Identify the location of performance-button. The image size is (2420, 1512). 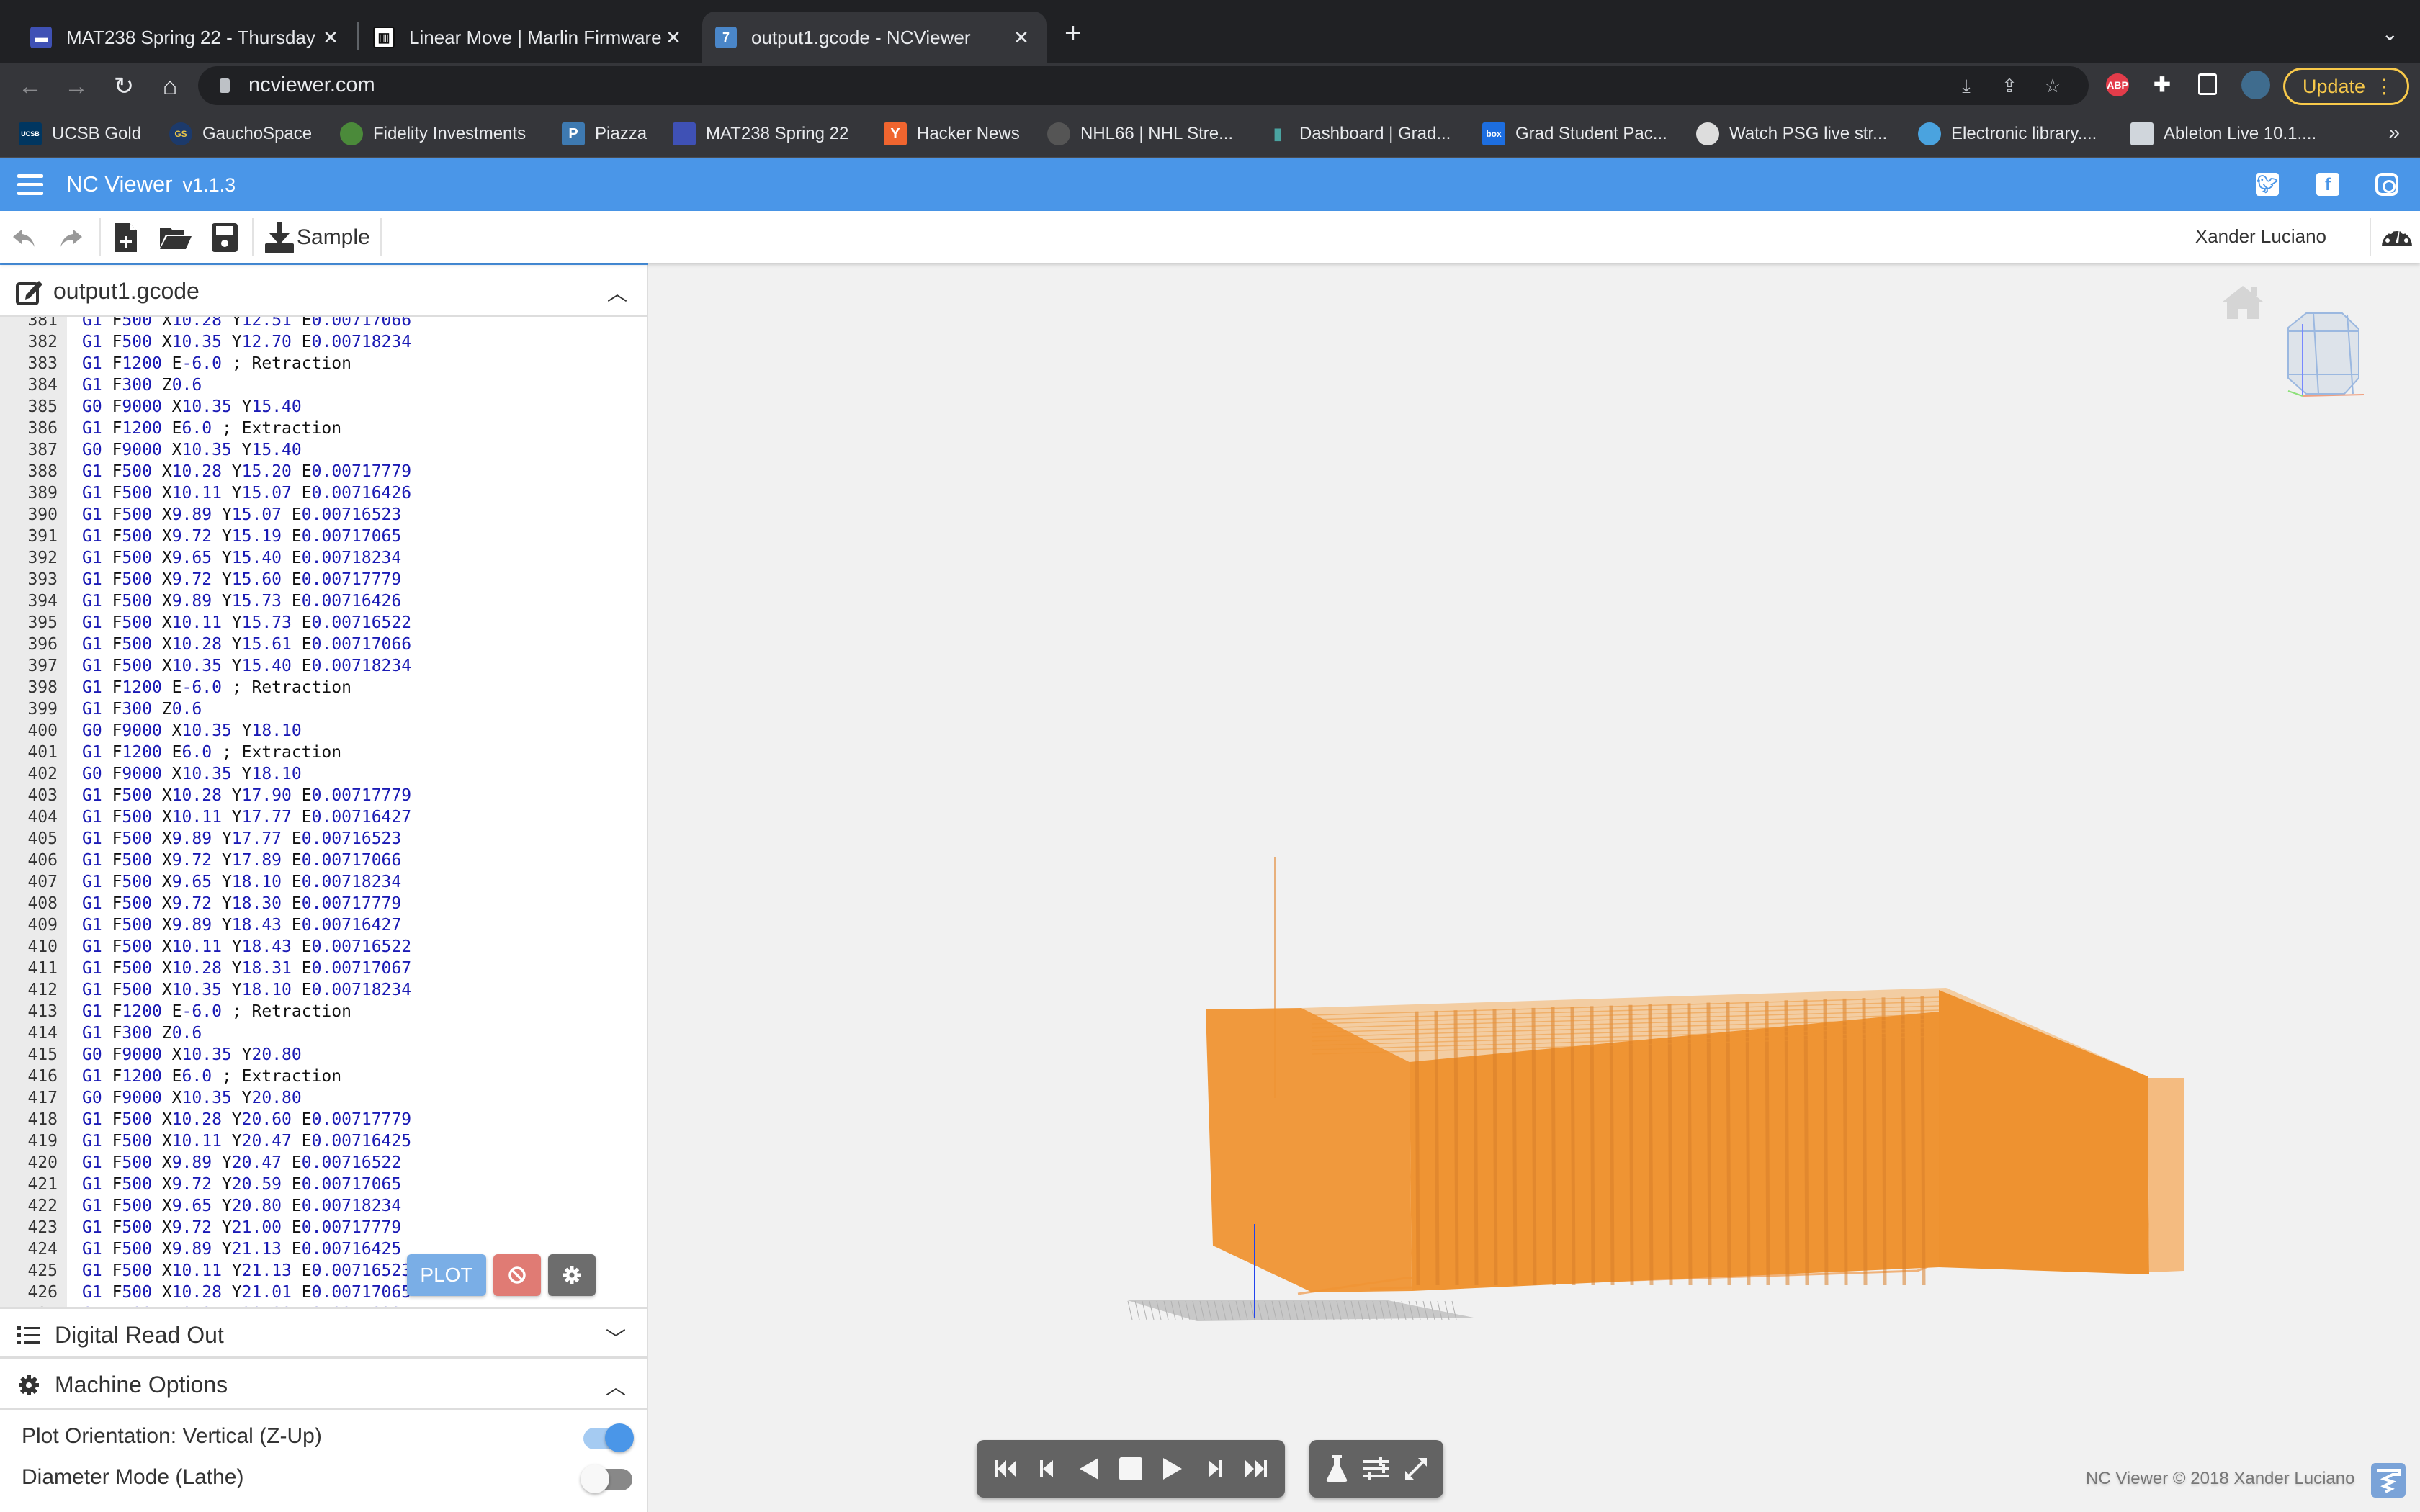
(2397, 234).